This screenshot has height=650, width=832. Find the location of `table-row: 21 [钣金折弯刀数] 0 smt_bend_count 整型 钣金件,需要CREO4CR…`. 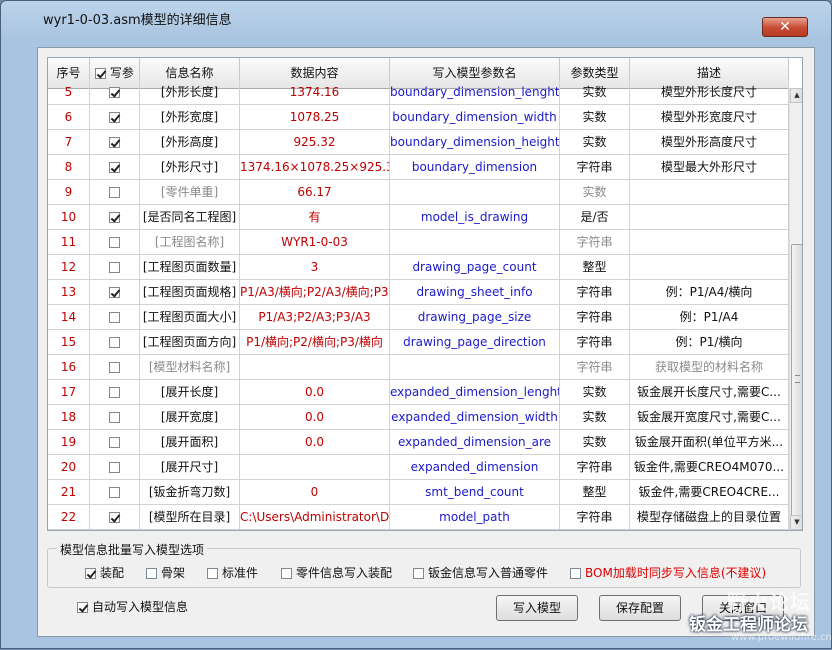

table-row: 21 [钣金折弯刀数] 0 smt_bend_count 整型 钣金件,需要CREO4CR… is located at coordinates (418, 492).